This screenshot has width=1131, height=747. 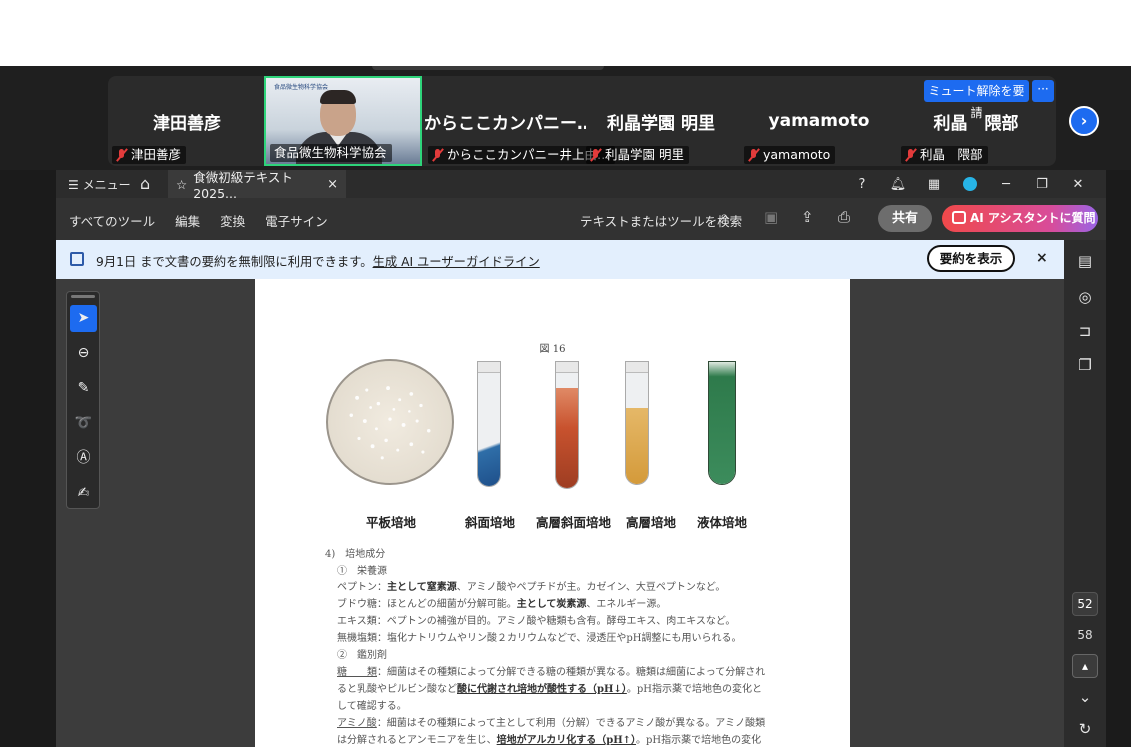 What do you see at coordinates (187, 220) in the screenshot?
I see `edit-menu: 編集` at bounding box center [187, 220].